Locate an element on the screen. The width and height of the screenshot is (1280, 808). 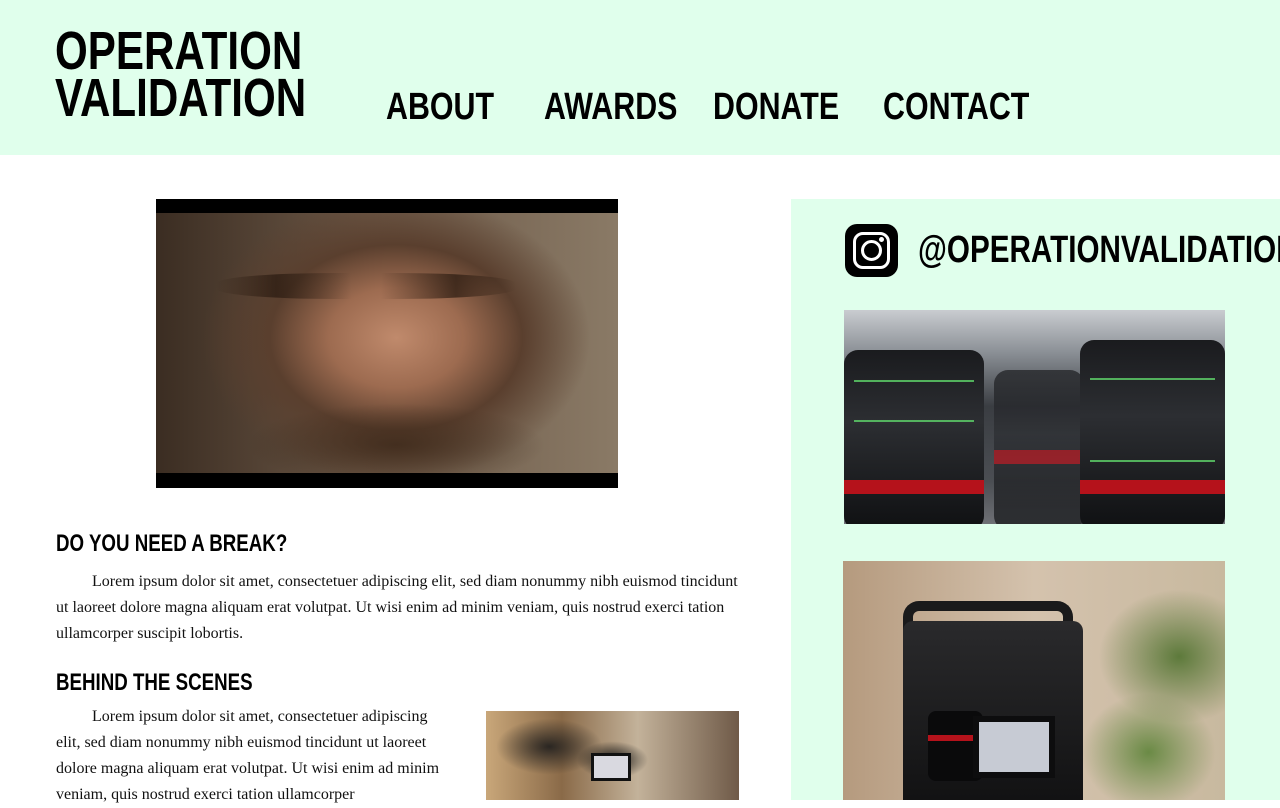
instagram-post-lenses is located at coordinates (1034, 417).